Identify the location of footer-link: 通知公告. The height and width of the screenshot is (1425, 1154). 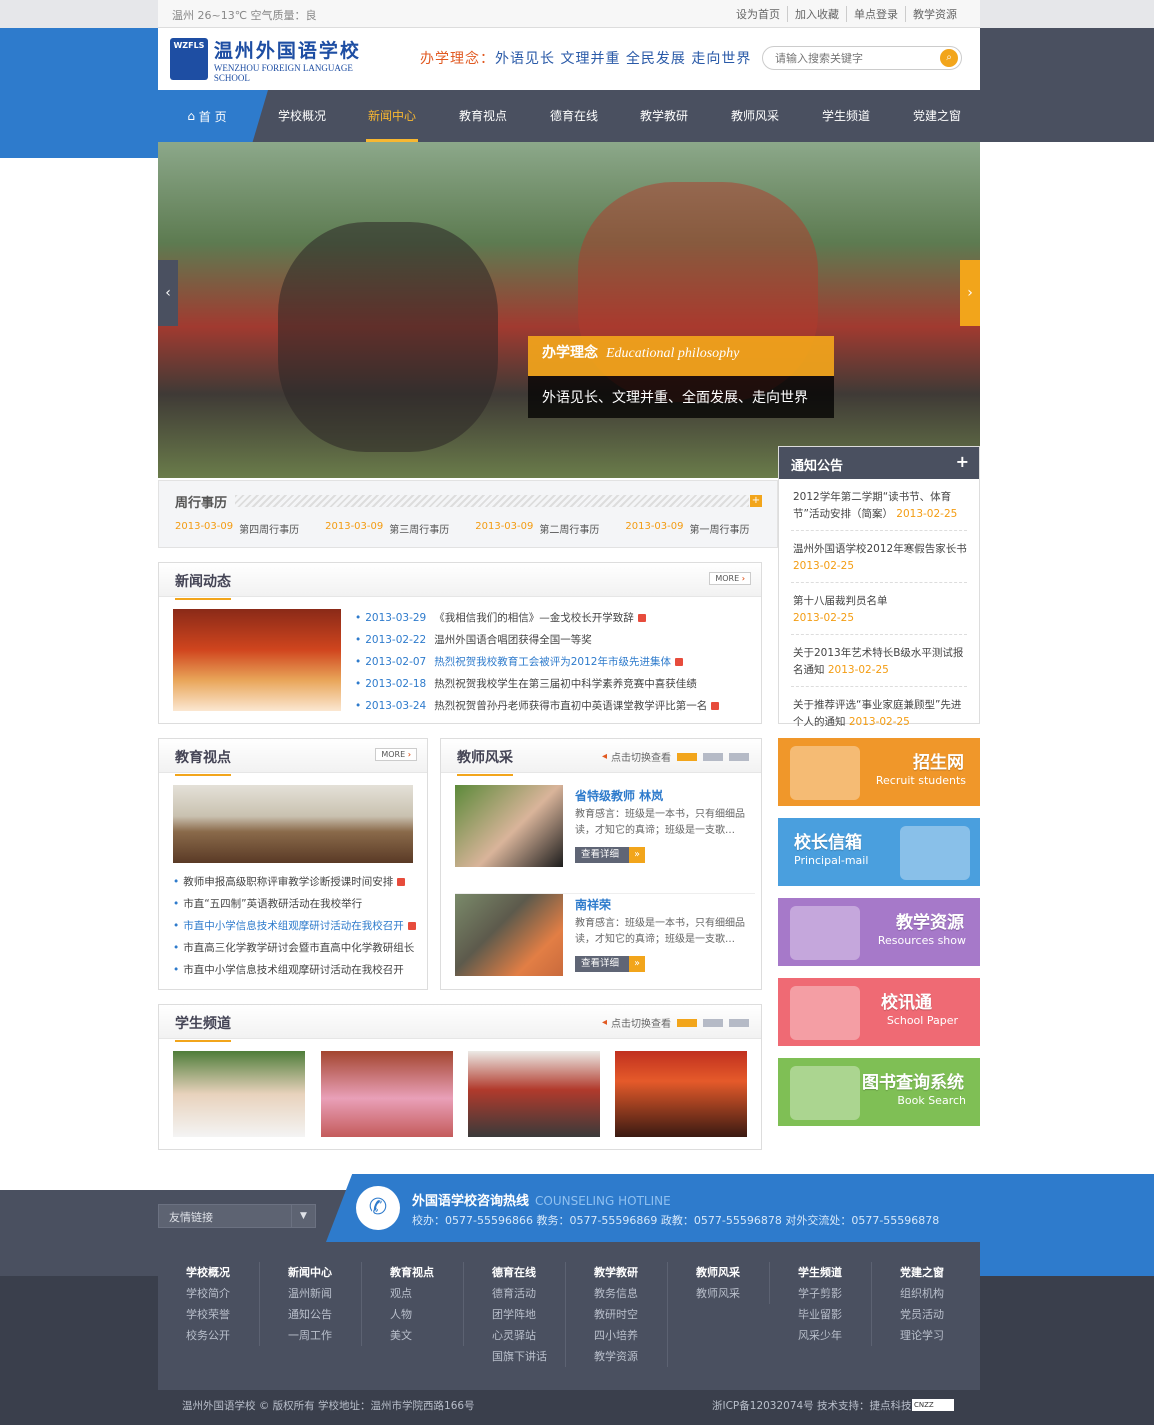
(324, 1314).